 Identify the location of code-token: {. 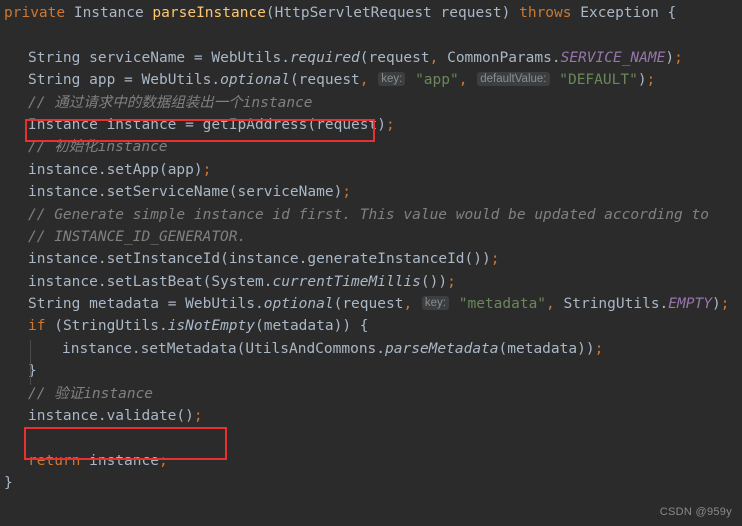
(667, 13).